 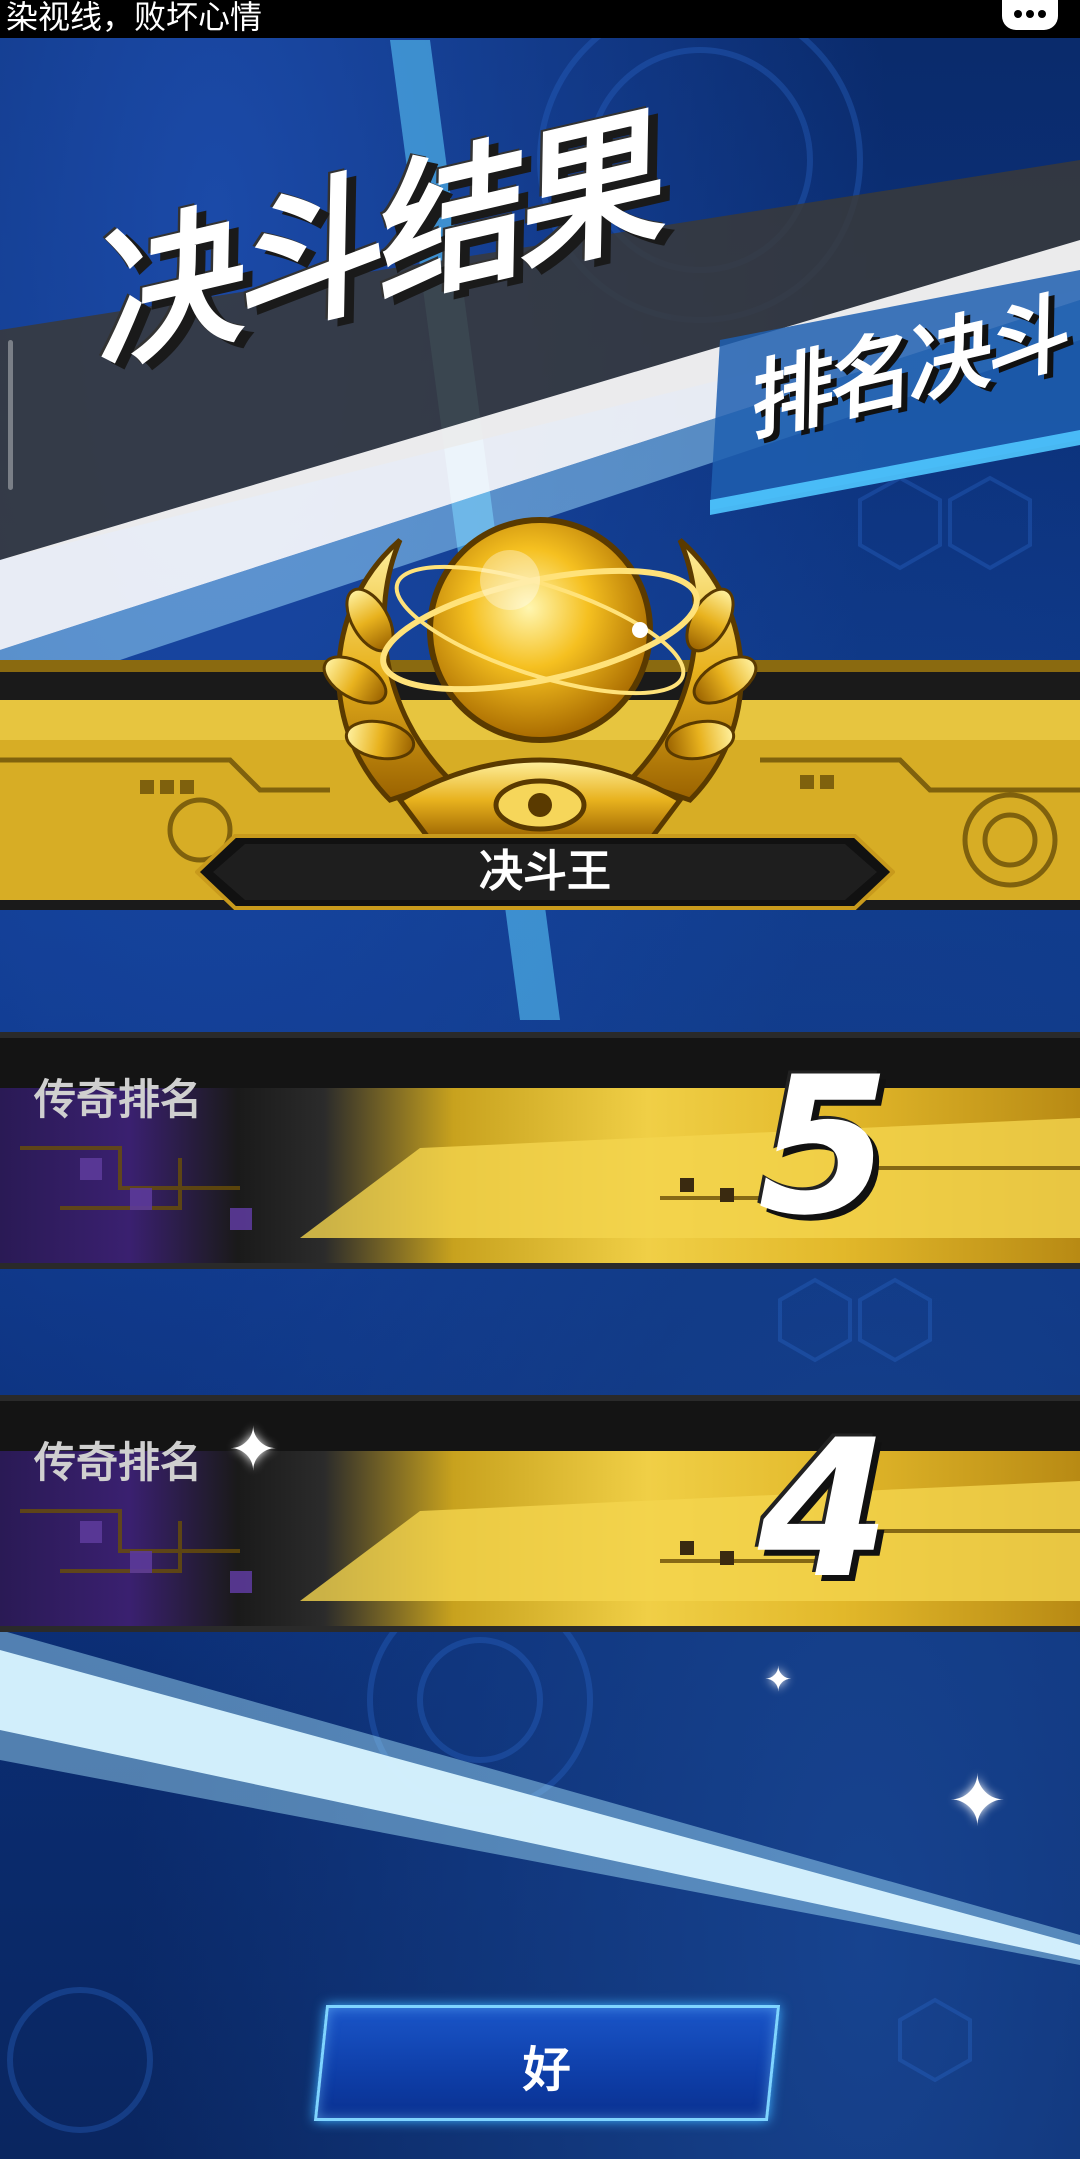 What do you see at coordinates (546, 2070) in the screenshot?
I see `ok-button-label: 好` at bounding box center [546, 2070].